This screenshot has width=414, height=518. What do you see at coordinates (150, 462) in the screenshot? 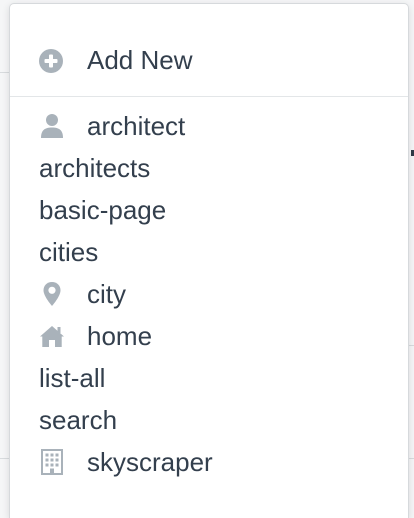
I see `menu-item-label: skyscraper` at bounding box center [150, 462].